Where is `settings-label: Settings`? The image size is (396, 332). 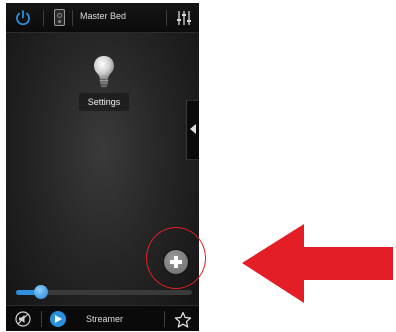
settings-label: Settings is located at coordinates (104, 102).